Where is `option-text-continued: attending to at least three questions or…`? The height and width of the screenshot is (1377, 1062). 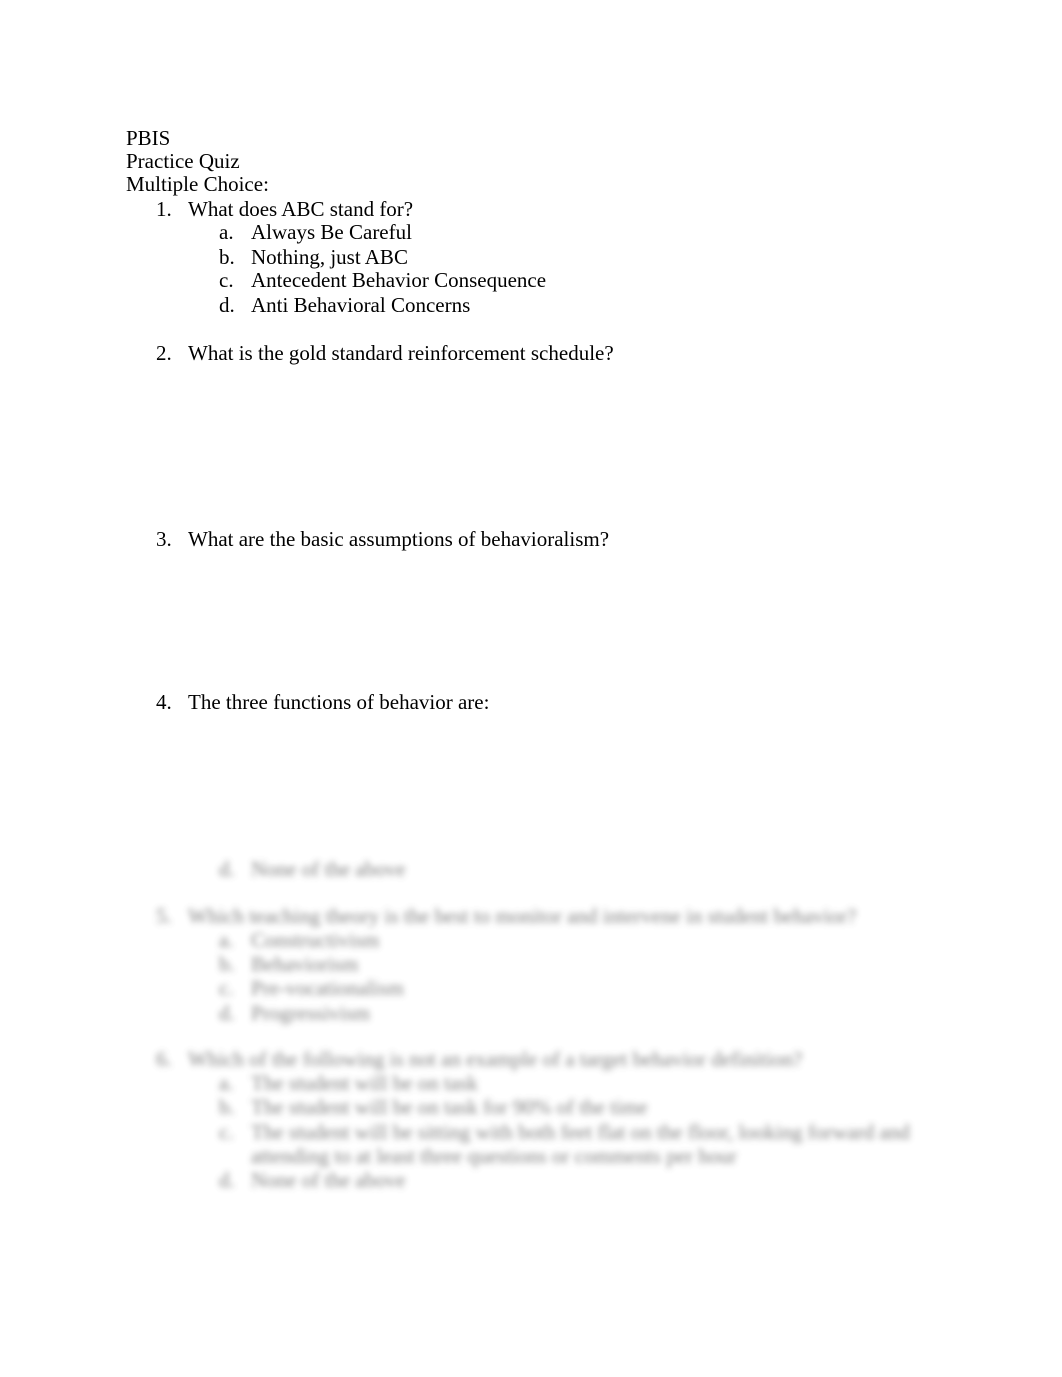
option-text-continued: attending to at least three questions or… is located at coordinates (494, 1156).